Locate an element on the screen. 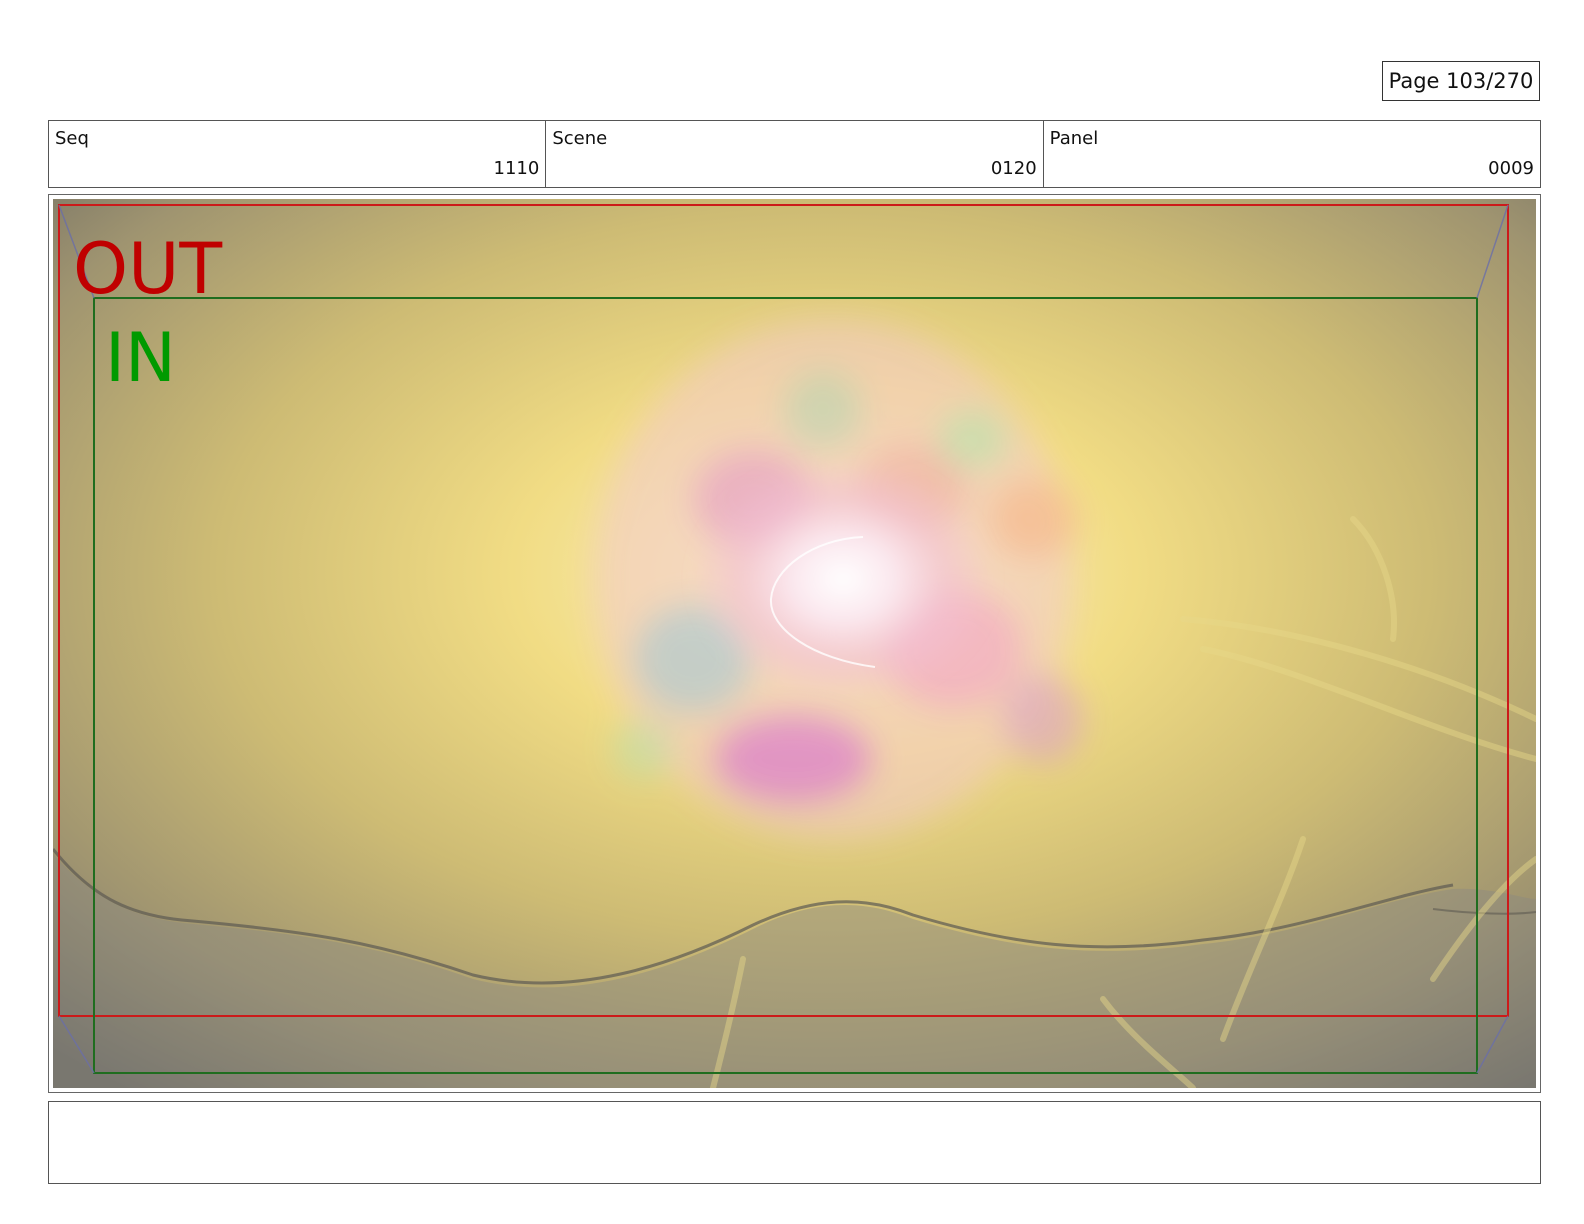 This screenshot has width=1584, height=1224. scene-value: 0120 is located at coordinates (1013, 168).